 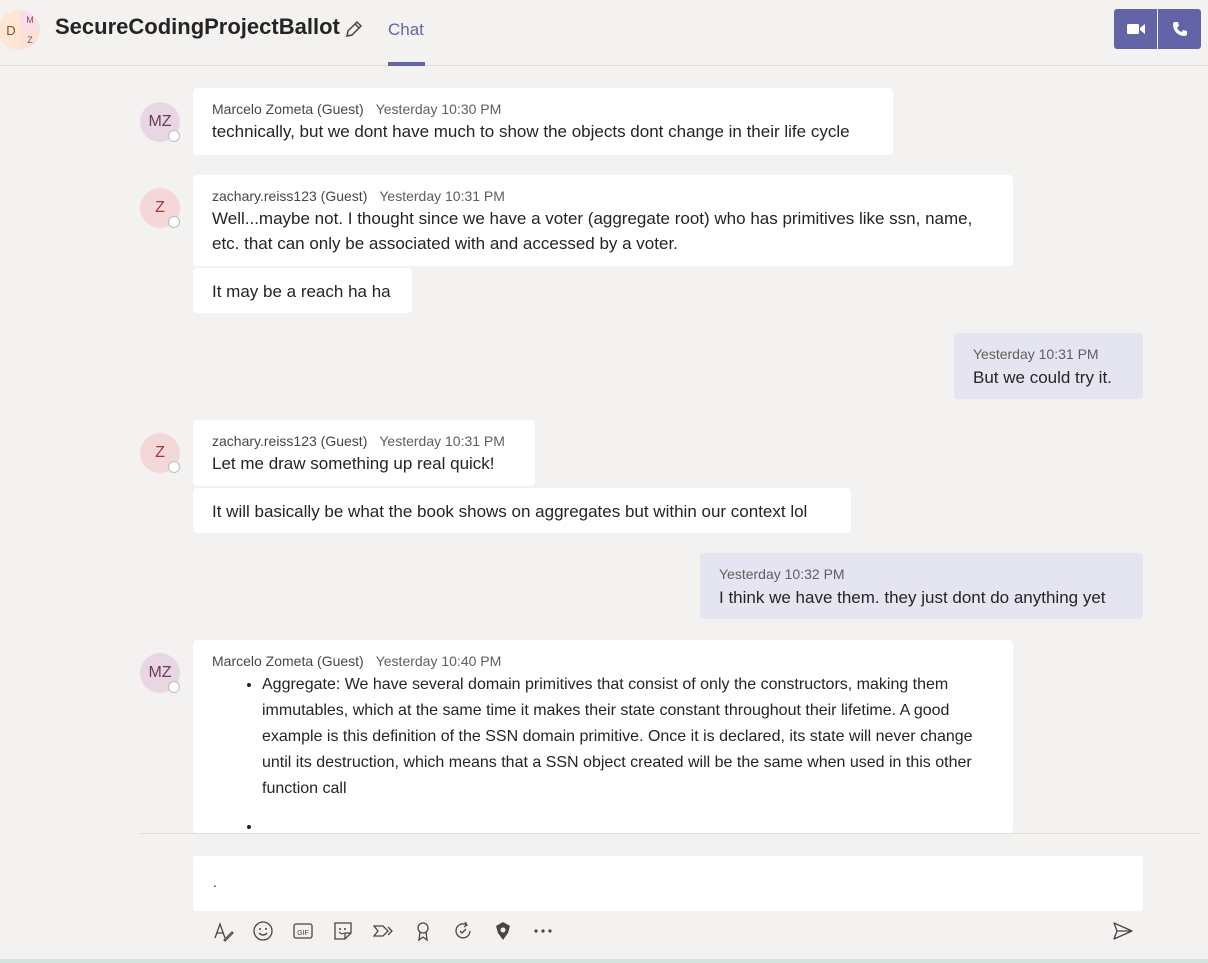 I want to click on chat-title: SecureCodingProjectBallot, so click(x=197, y=26).